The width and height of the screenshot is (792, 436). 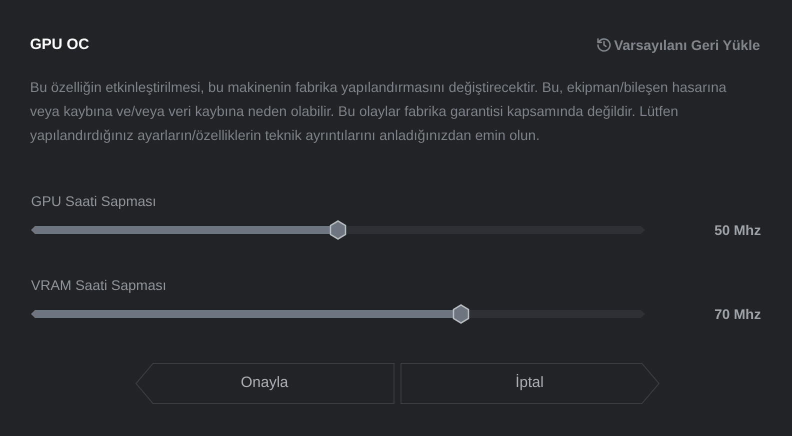 I want to click on slider-value: 70 Mhz, so click(x=737, y=314).